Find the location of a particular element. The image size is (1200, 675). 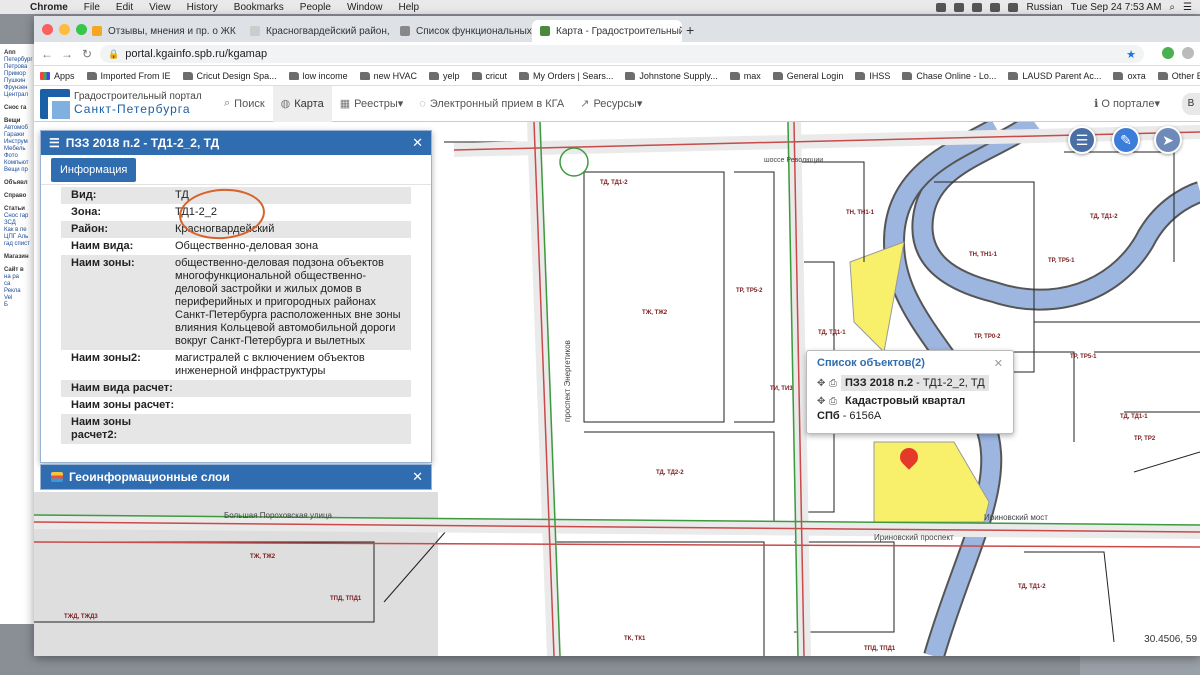

popup-item-label: Кадастровый квартал is located at coordinates (905, 401).